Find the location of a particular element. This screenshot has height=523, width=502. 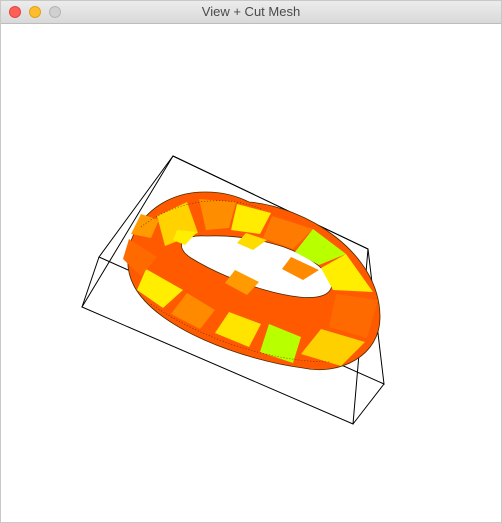

title-bar: View + Cut Mesh is located at coordinates (251, 12).